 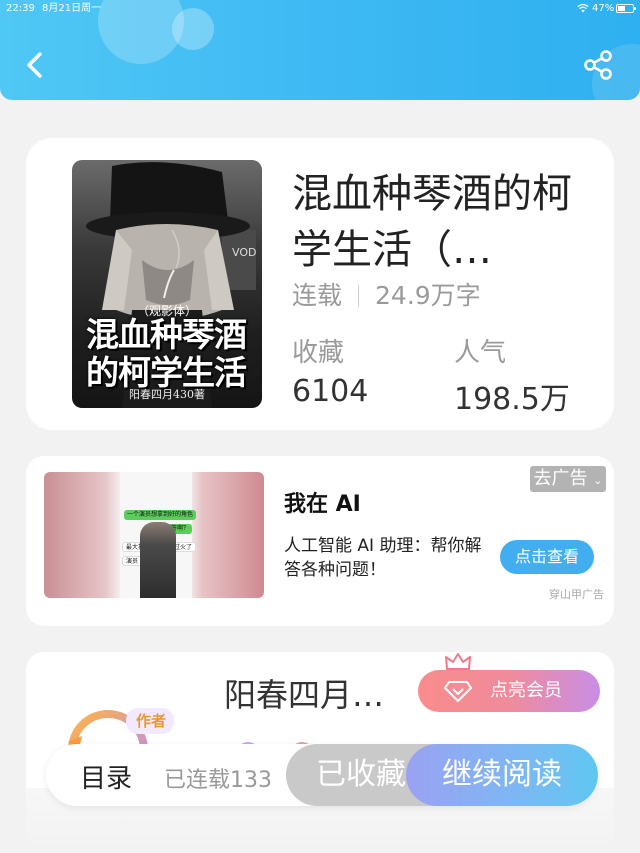 What do you see at coordinates (151, 721) in the screenshot?
I see `author-badge-label: 作者` at bounding box center [151, 721].